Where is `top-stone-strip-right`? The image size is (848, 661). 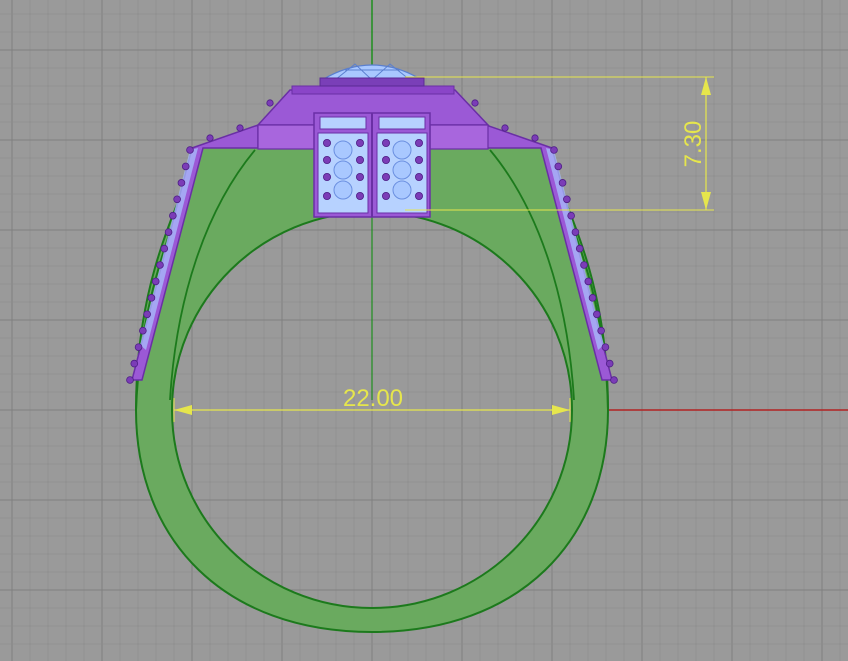
top-stone-strip-right is located at coordinates (402, 123).